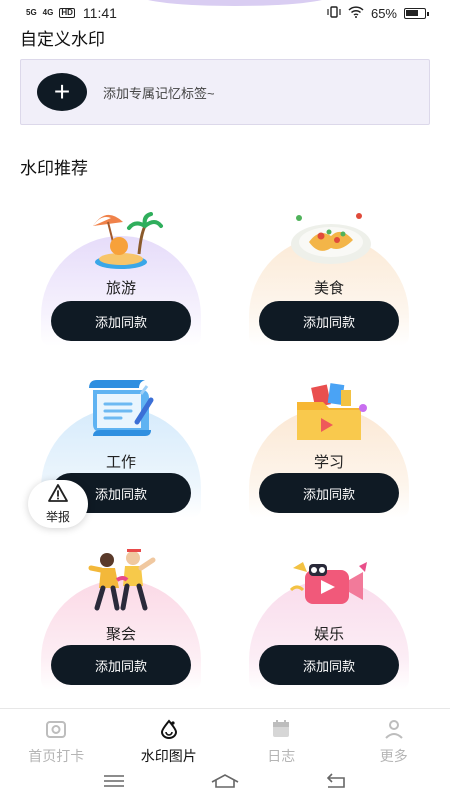 Image resolution: width=450 pixels, height=800 pixels. I want to click on tab-watermark-images: 水印图片, so click(169, 737).